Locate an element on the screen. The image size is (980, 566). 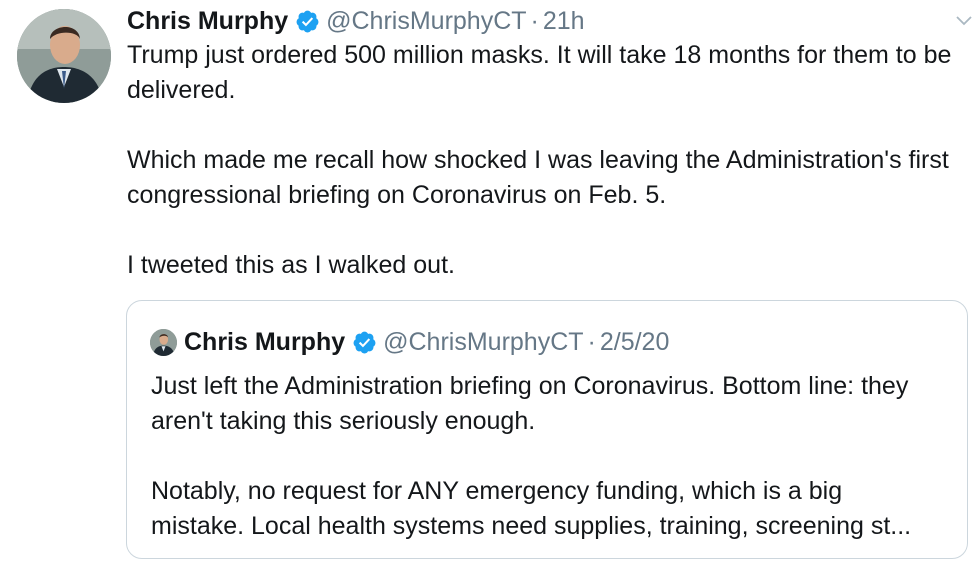
quoted-tweet-header: Chris Murphy @ChrisMurphyCT · 2/5/20 is located at coordinates (409, 342).